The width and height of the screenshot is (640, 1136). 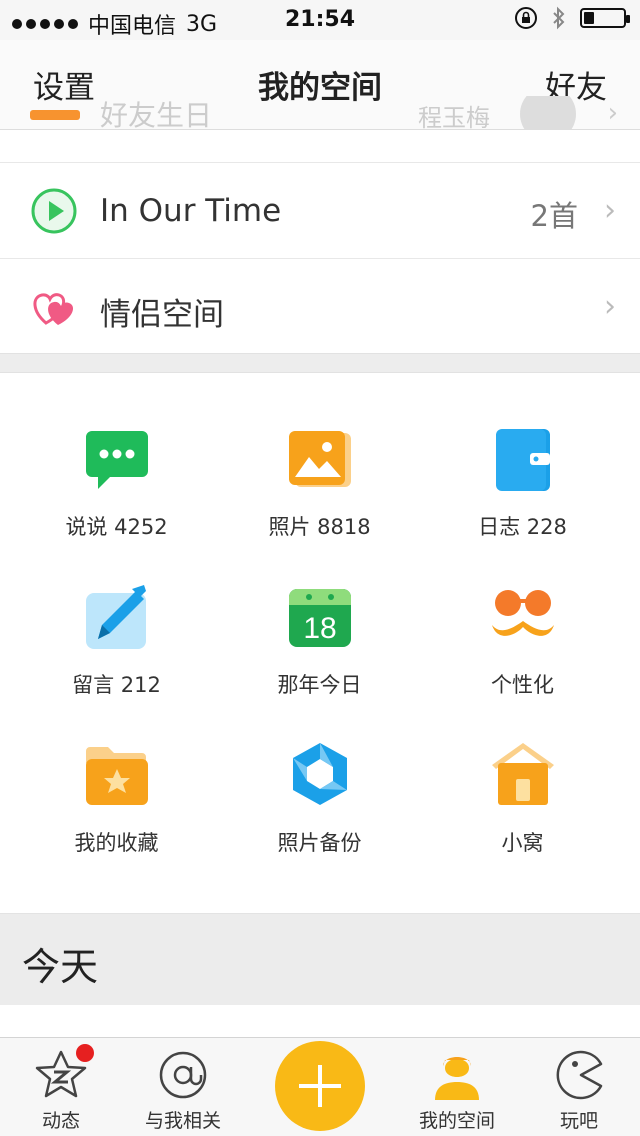 I want to click on status-bar: 中国电信 3G 21:54, so click(x=320, y=20).